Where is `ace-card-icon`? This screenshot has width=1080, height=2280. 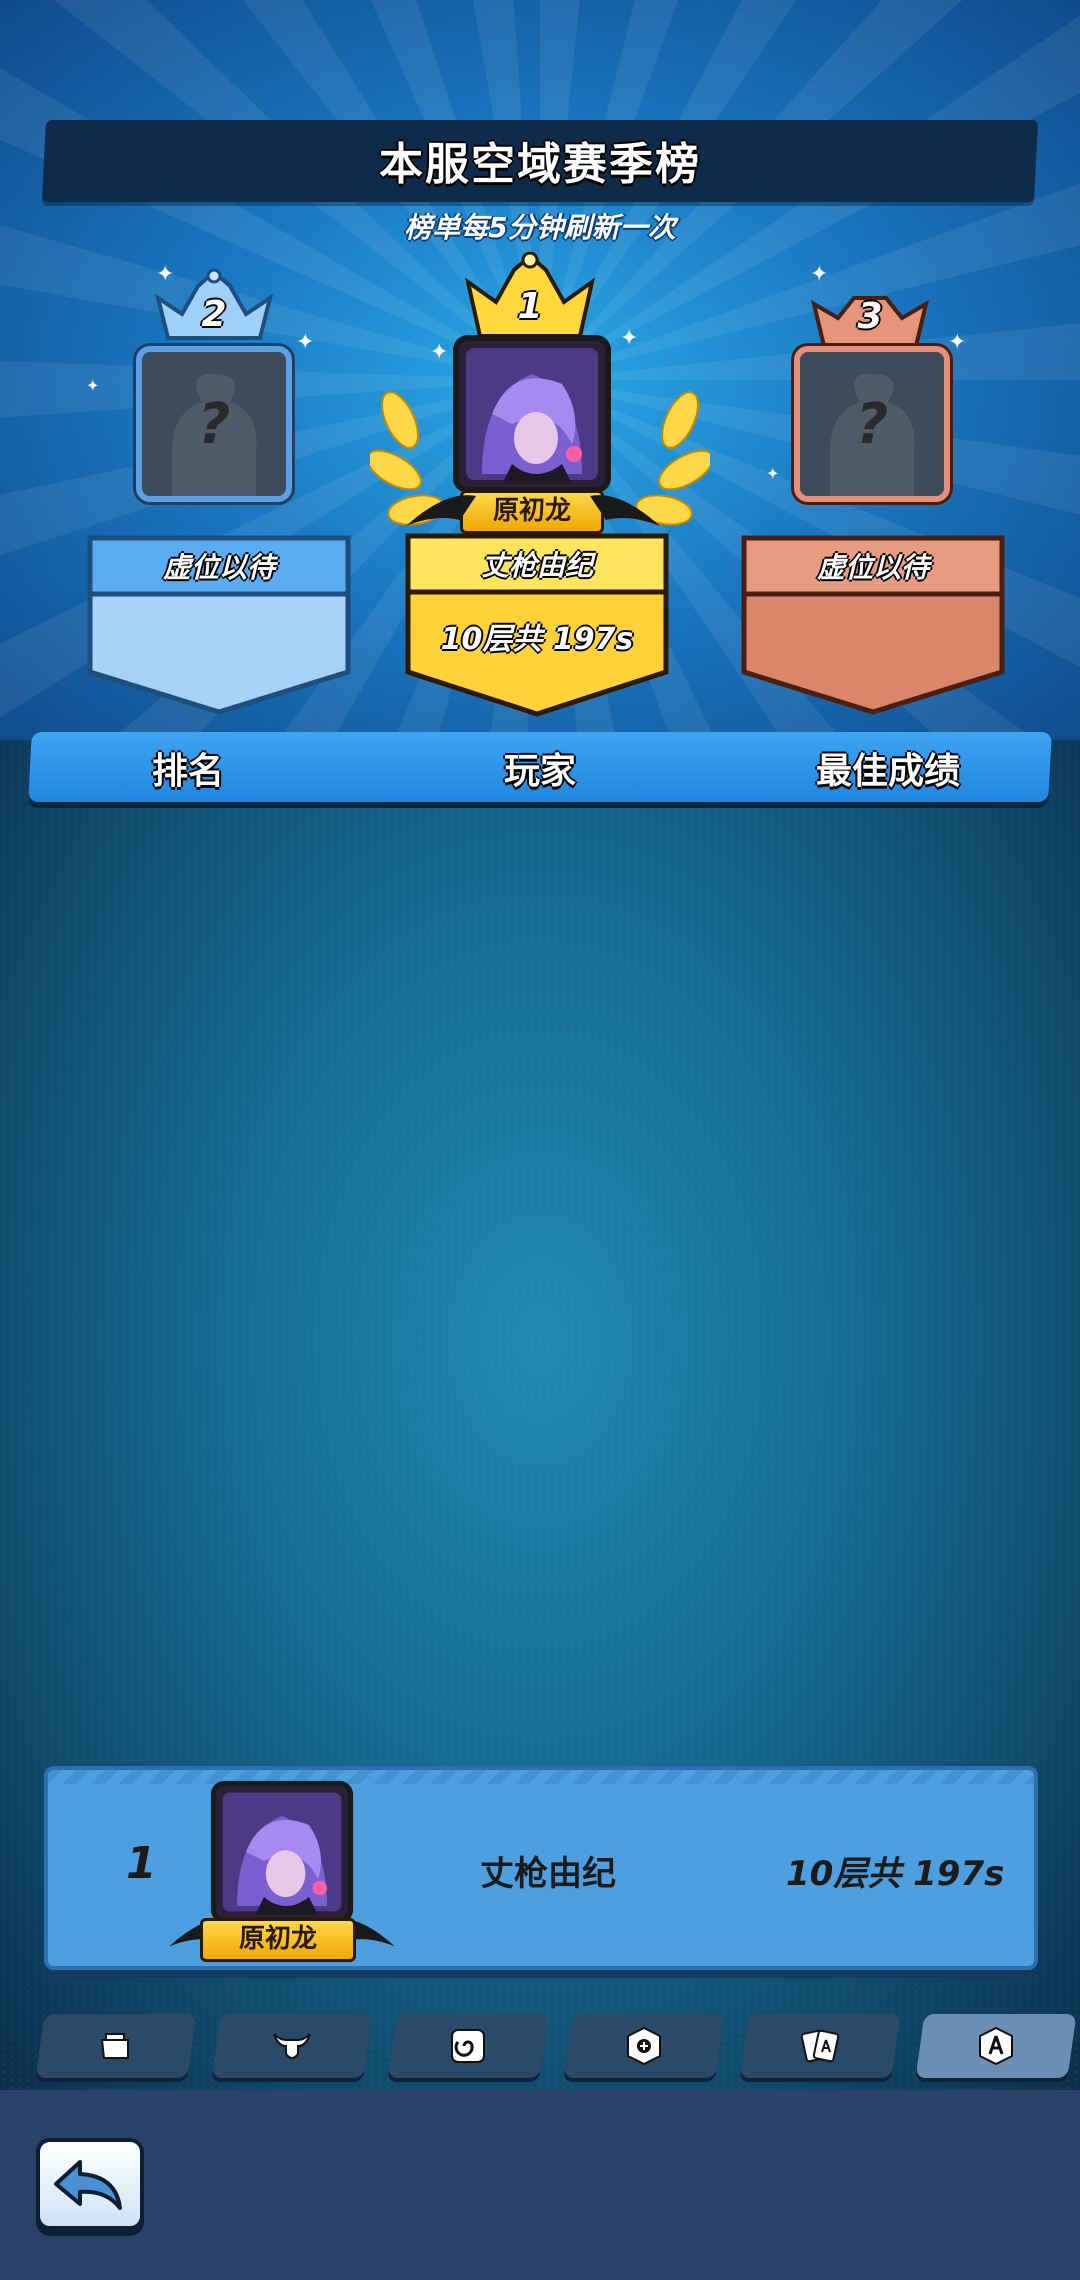
ace-card-icon is located at coordinates (996, 2046).